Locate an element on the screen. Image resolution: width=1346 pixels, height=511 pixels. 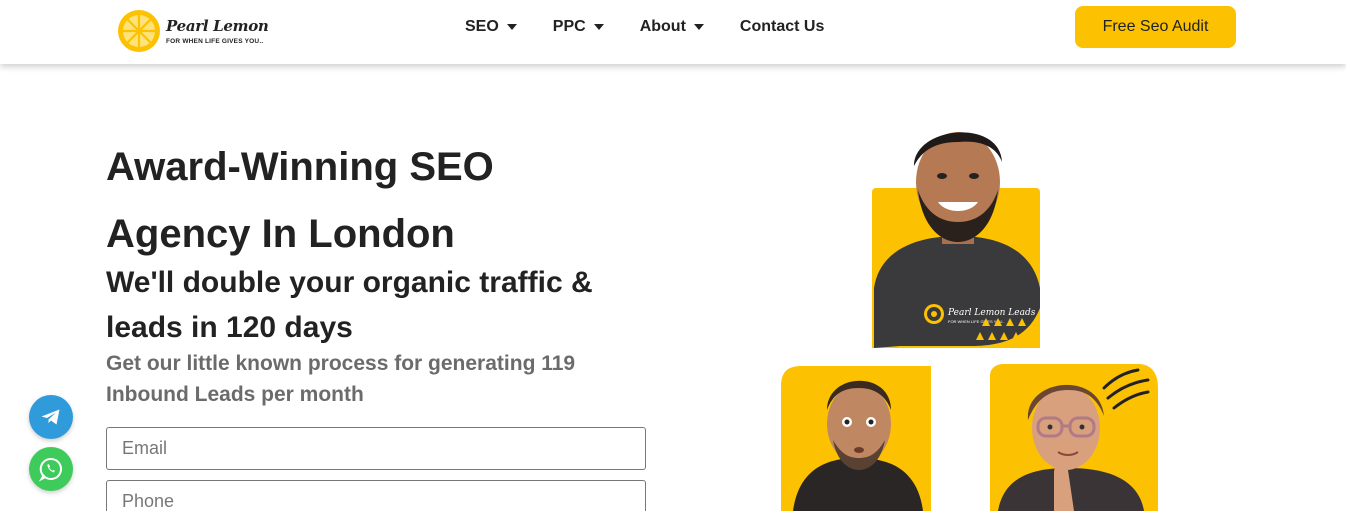
telegram-button is located at coordinates (51, 417).